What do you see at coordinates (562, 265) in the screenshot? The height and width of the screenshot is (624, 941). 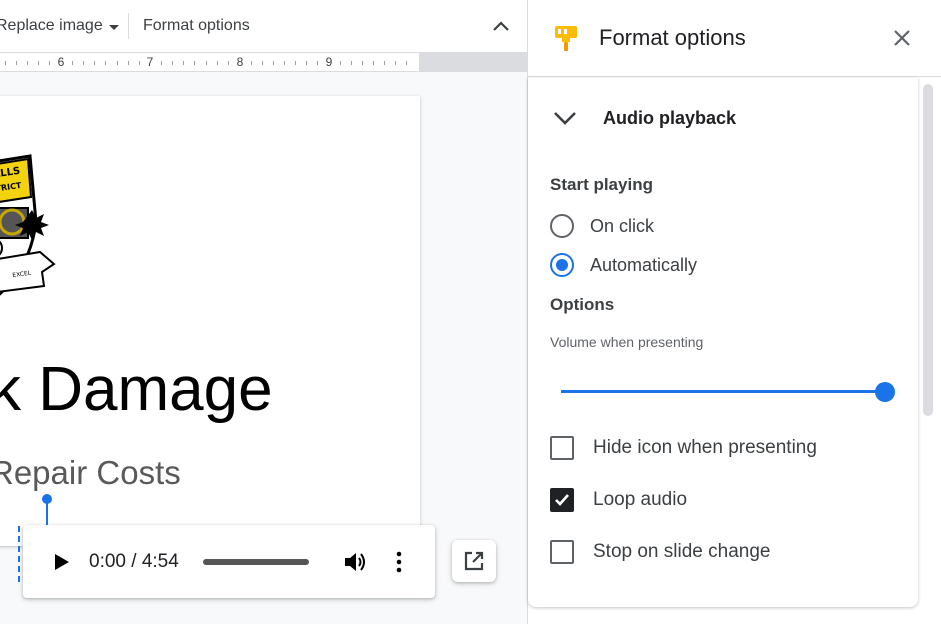 I see `radio-button-selected` at bounding box center [562, 265].